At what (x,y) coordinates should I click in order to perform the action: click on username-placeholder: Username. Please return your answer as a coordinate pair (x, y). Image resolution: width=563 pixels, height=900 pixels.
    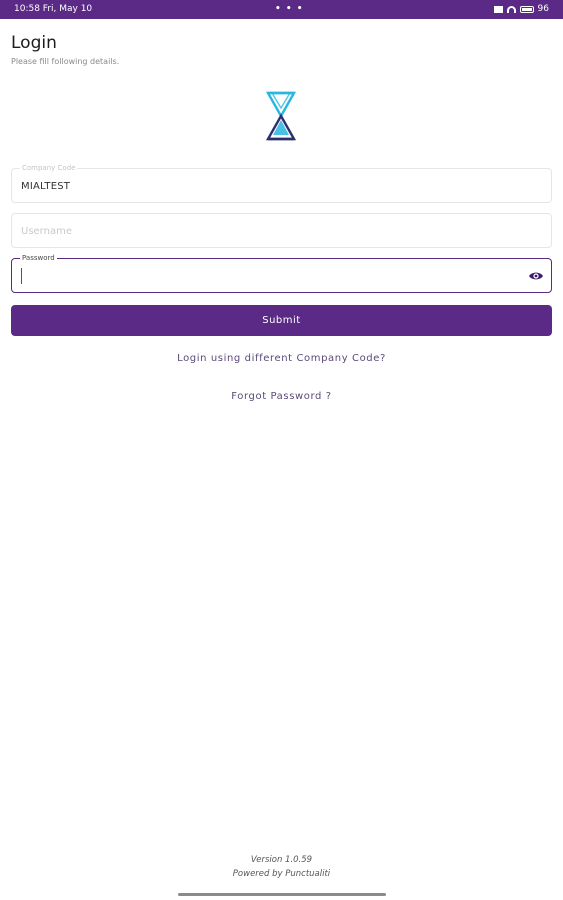
    Looking at the image, I should click on (46, 231).